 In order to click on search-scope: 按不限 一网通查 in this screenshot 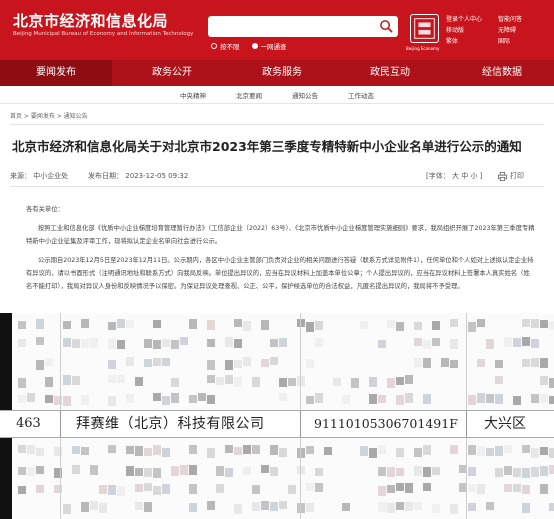, I will do `click(249, 46)`.